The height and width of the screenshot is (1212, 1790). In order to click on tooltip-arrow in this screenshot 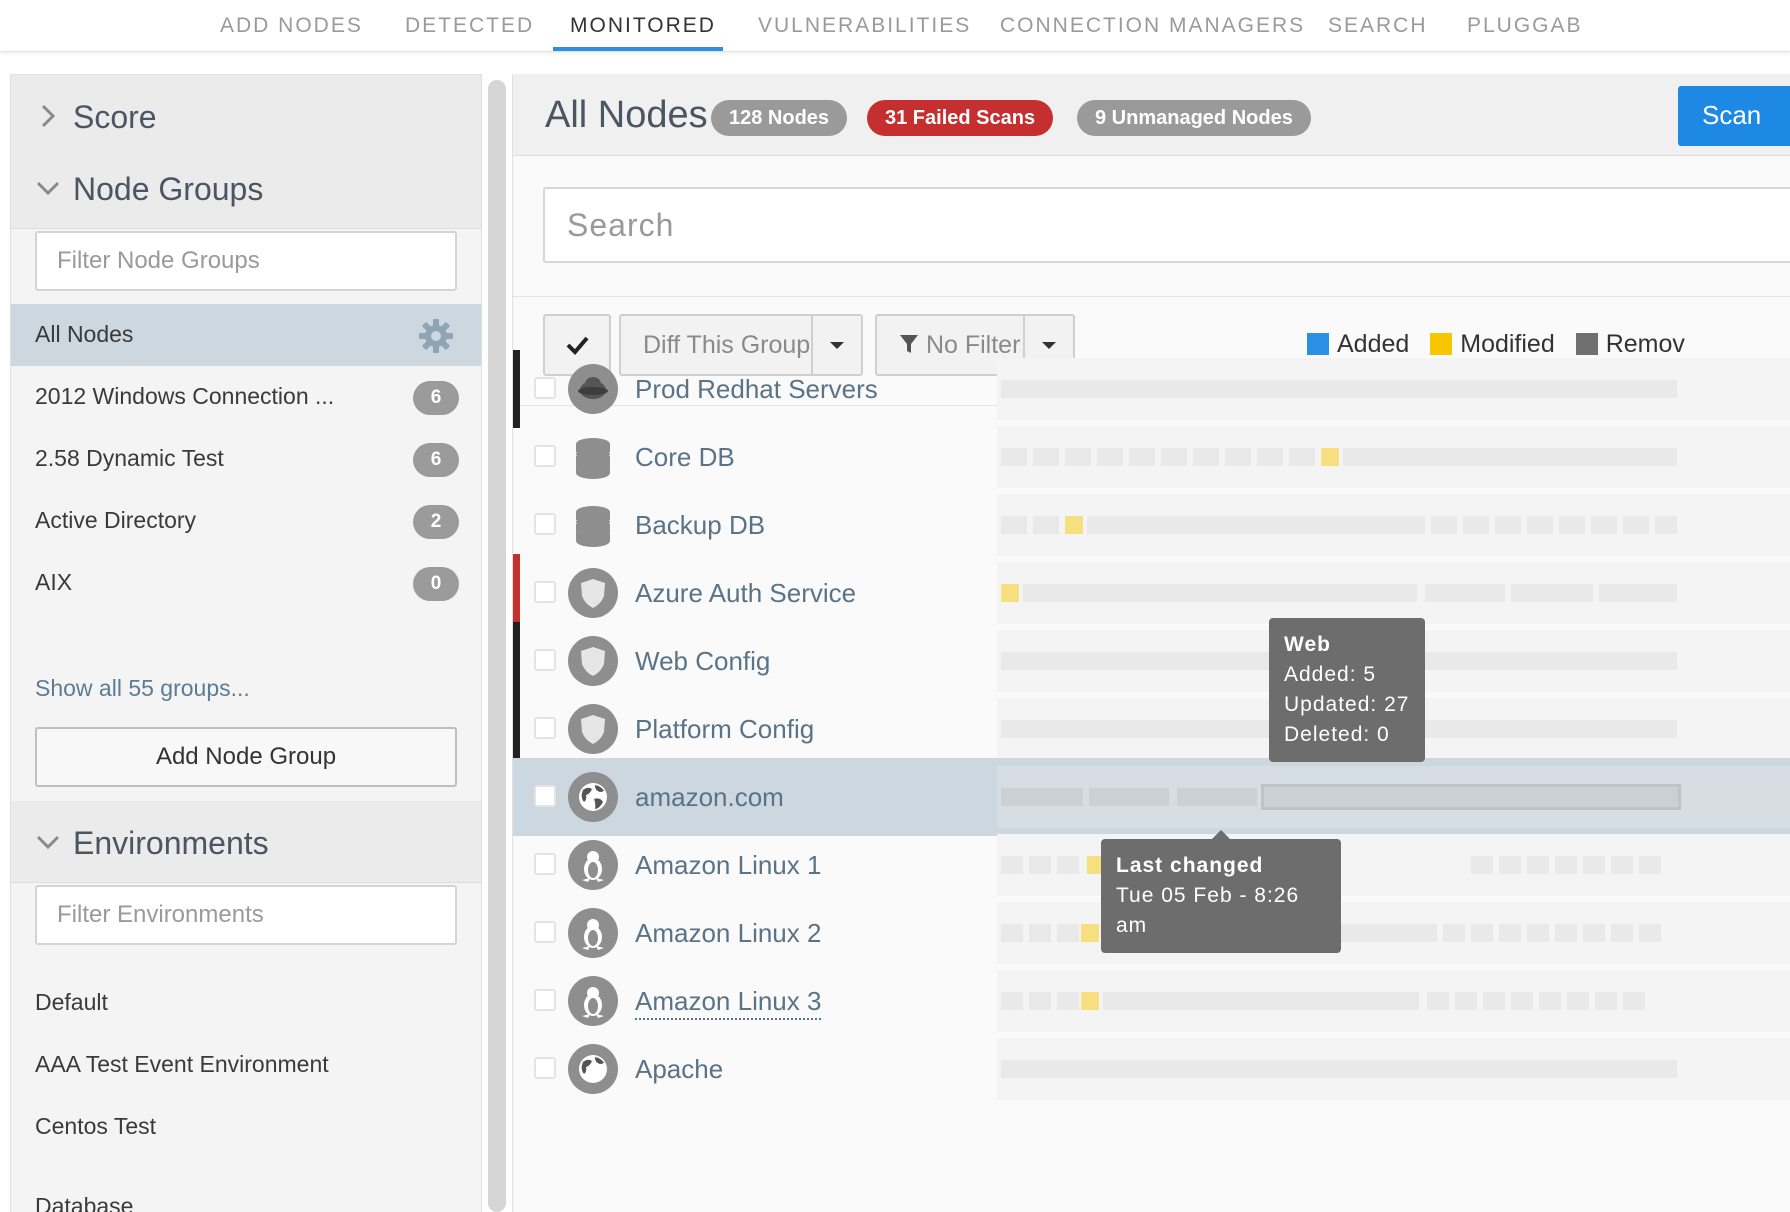, I will do `click(1347, 755)`.